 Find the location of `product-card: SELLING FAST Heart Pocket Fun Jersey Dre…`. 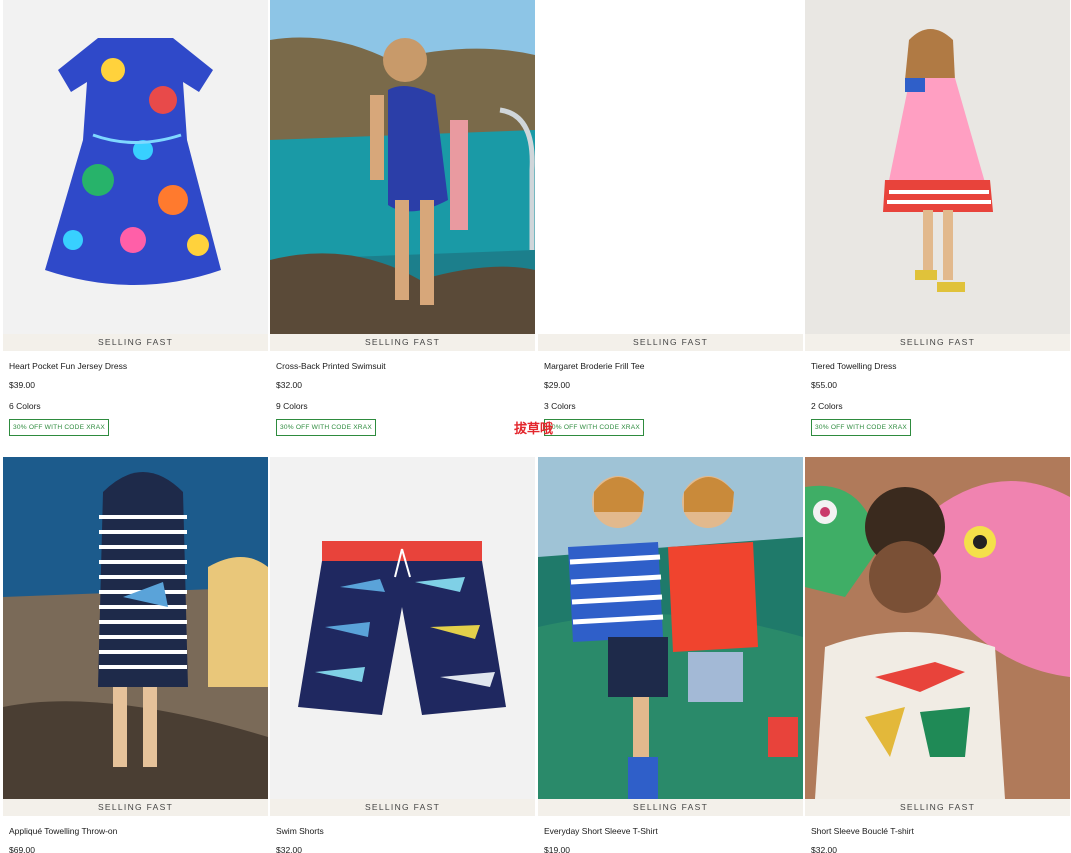

product-card: SELLING FAST Heart Pocket Fun Jersey Dre… is located at coordinates (135, 218).